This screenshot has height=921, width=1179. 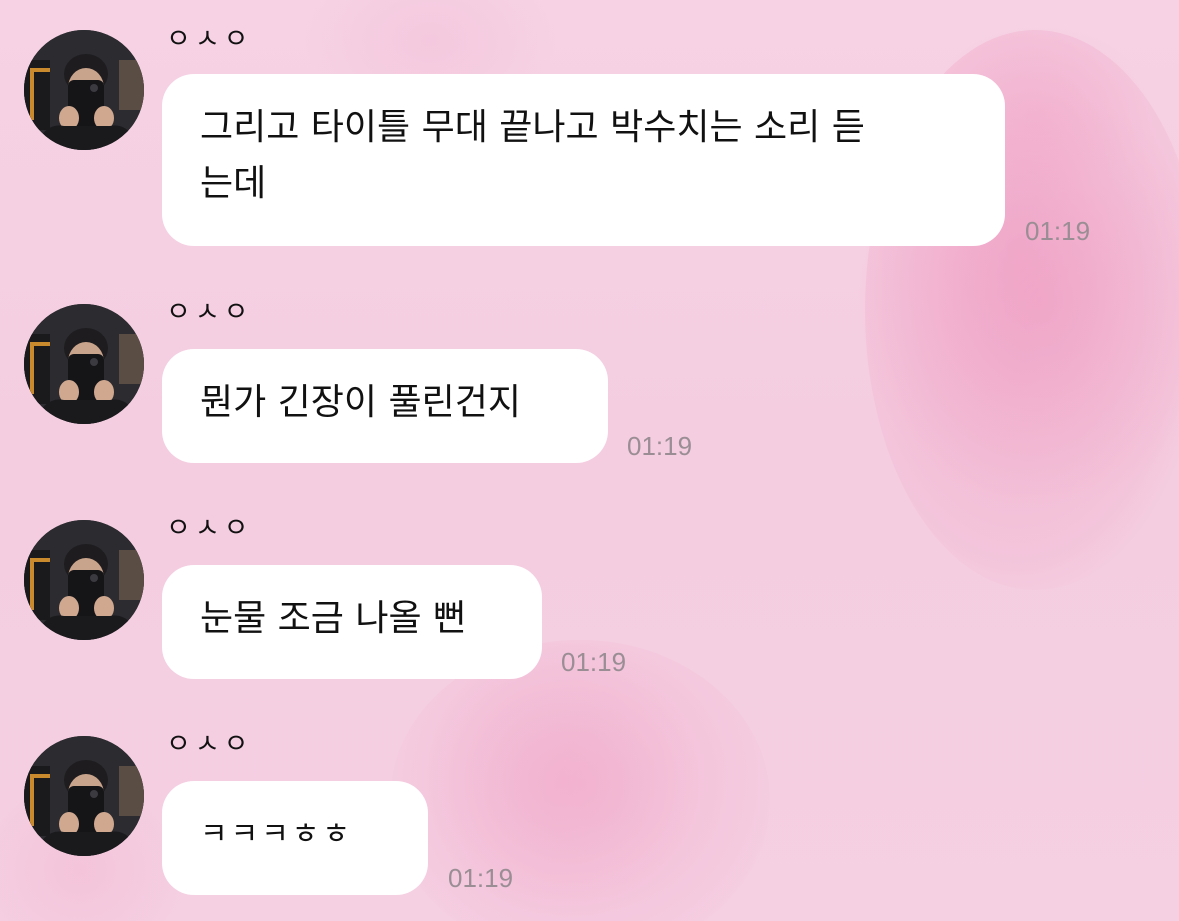 What do you see at coordinates (532, 127) in the screenshot?
I see `message-text-line: 그리고 타이틀 무대 끝나고 박수치는 소리 듣` at bounding box center [532, 127].